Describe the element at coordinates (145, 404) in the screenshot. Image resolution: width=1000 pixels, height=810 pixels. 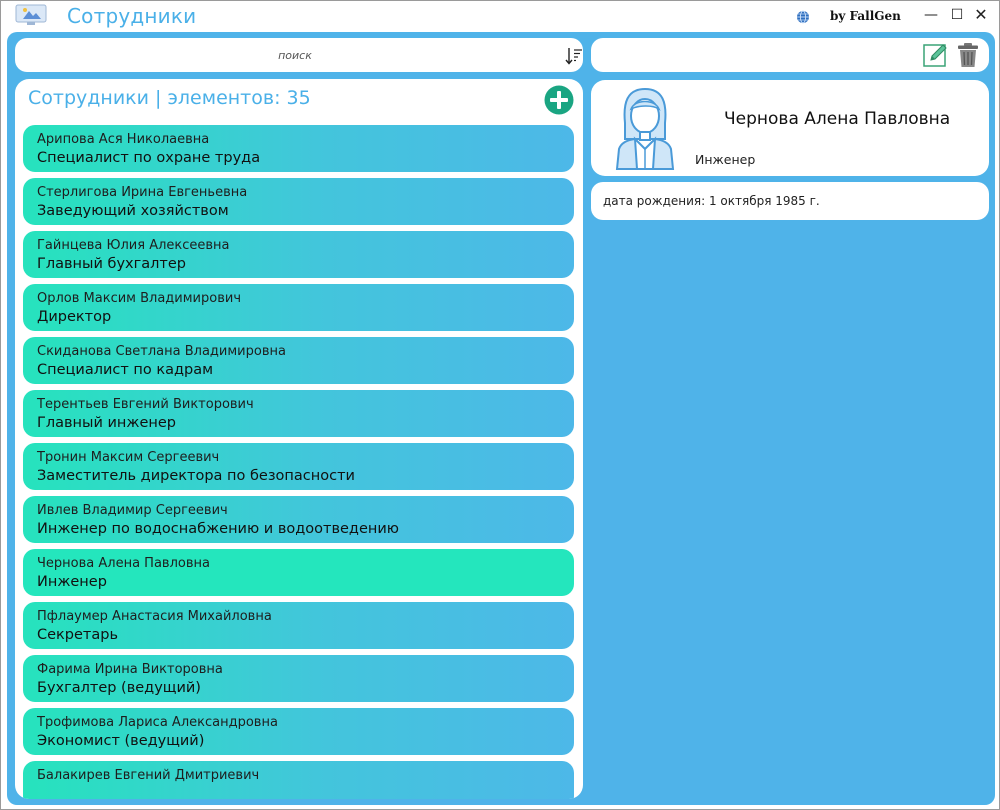
I see `employee-name: Терентьев Евгений Викторович` at that location.